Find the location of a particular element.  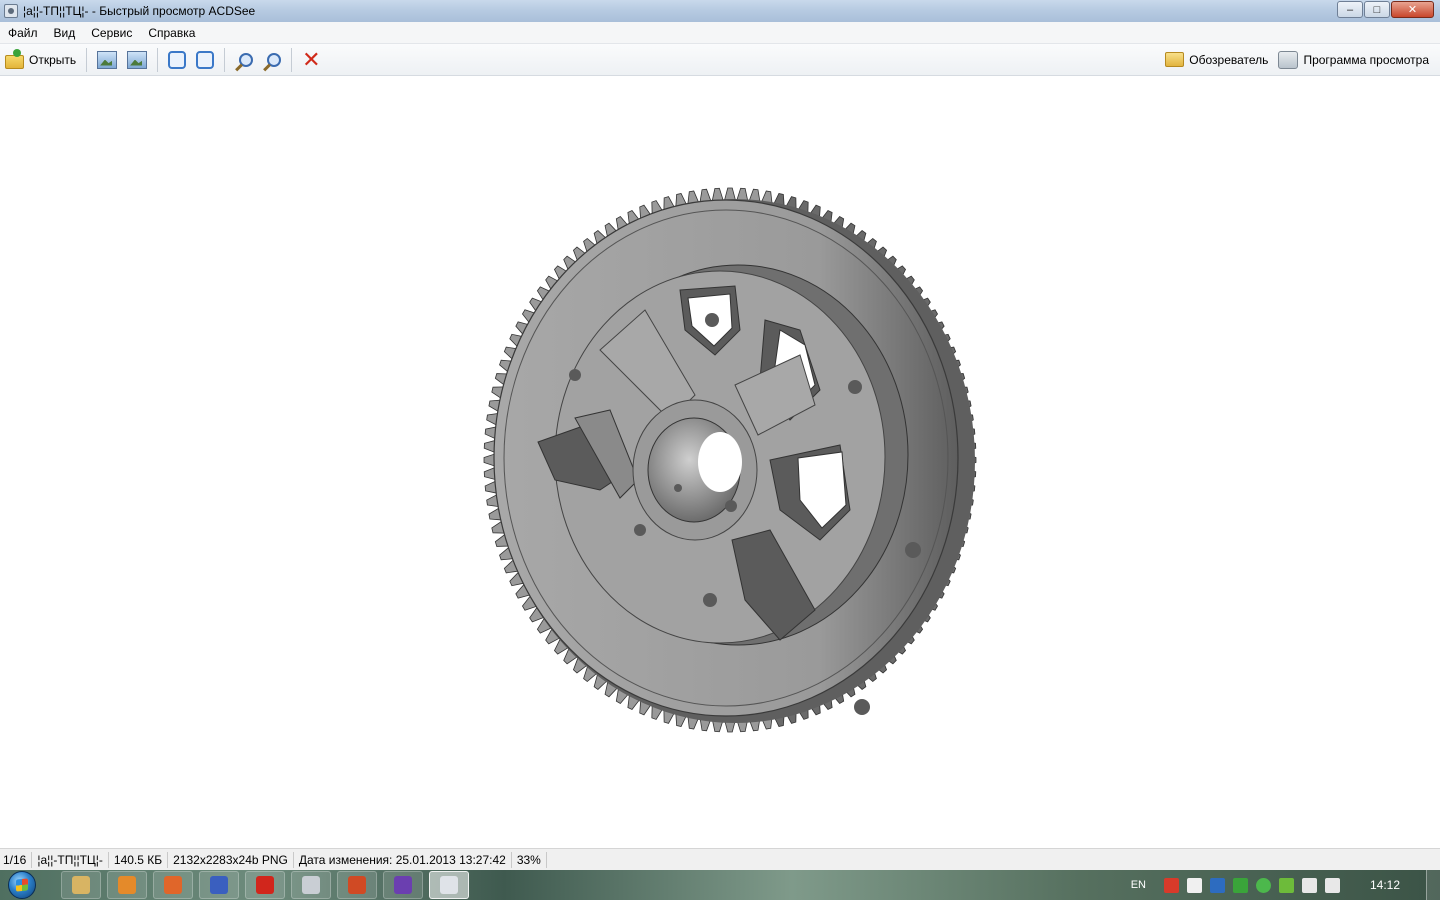

rotate-left-button is located at coordinates (177, 60).